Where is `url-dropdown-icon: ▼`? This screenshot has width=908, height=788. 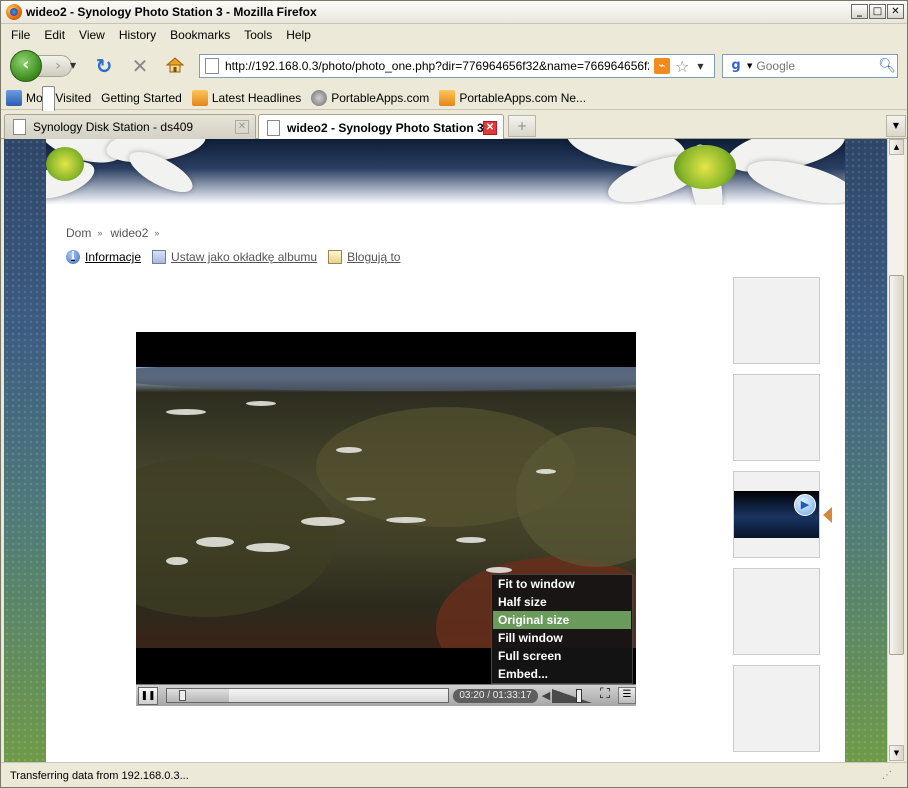
url-dropdown-icon: ▼ is located at coordinates (700, 66).